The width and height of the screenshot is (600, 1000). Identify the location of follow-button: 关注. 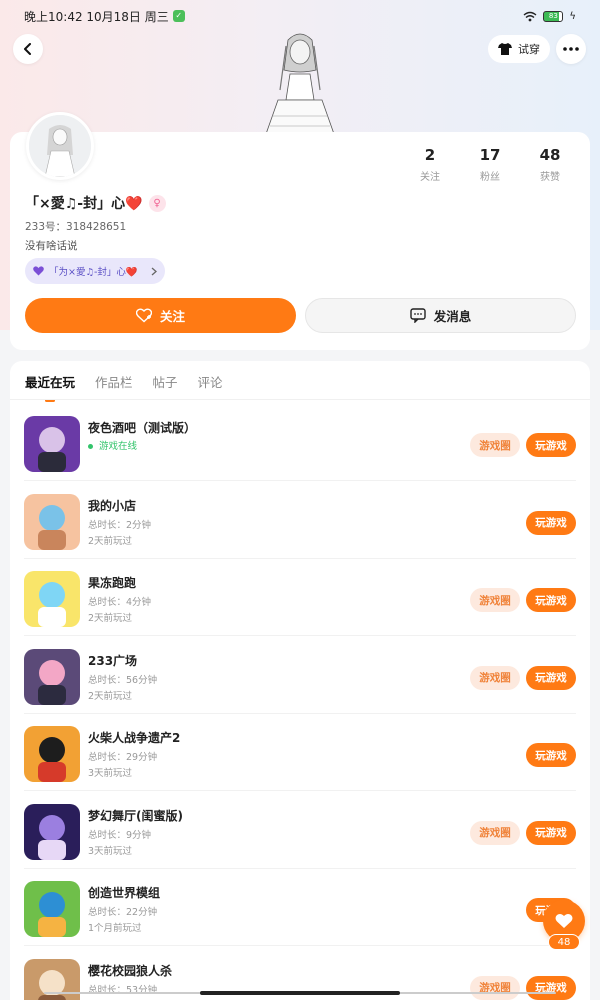
(160, 315).